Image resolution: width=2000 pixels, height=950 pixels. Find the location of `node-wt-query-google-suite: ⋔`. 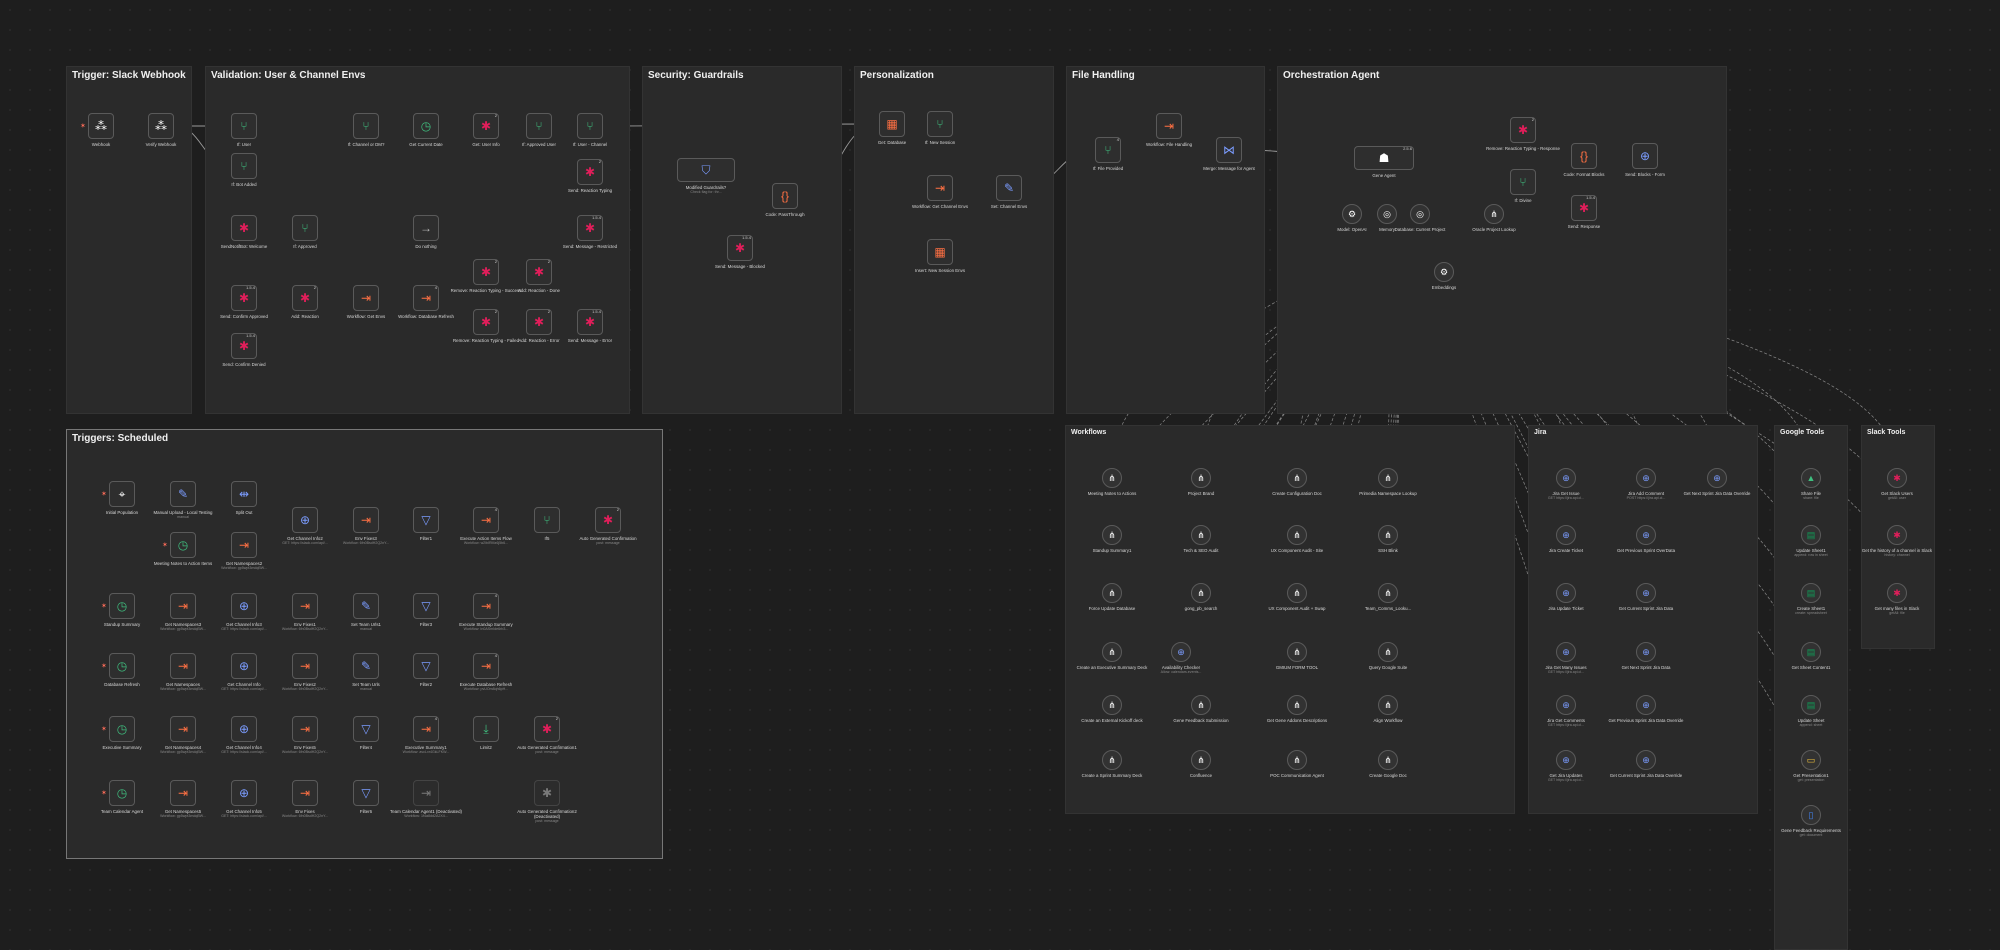

node-wt-query-google-suite: ⋔ is located at coordinates (1388, 652).